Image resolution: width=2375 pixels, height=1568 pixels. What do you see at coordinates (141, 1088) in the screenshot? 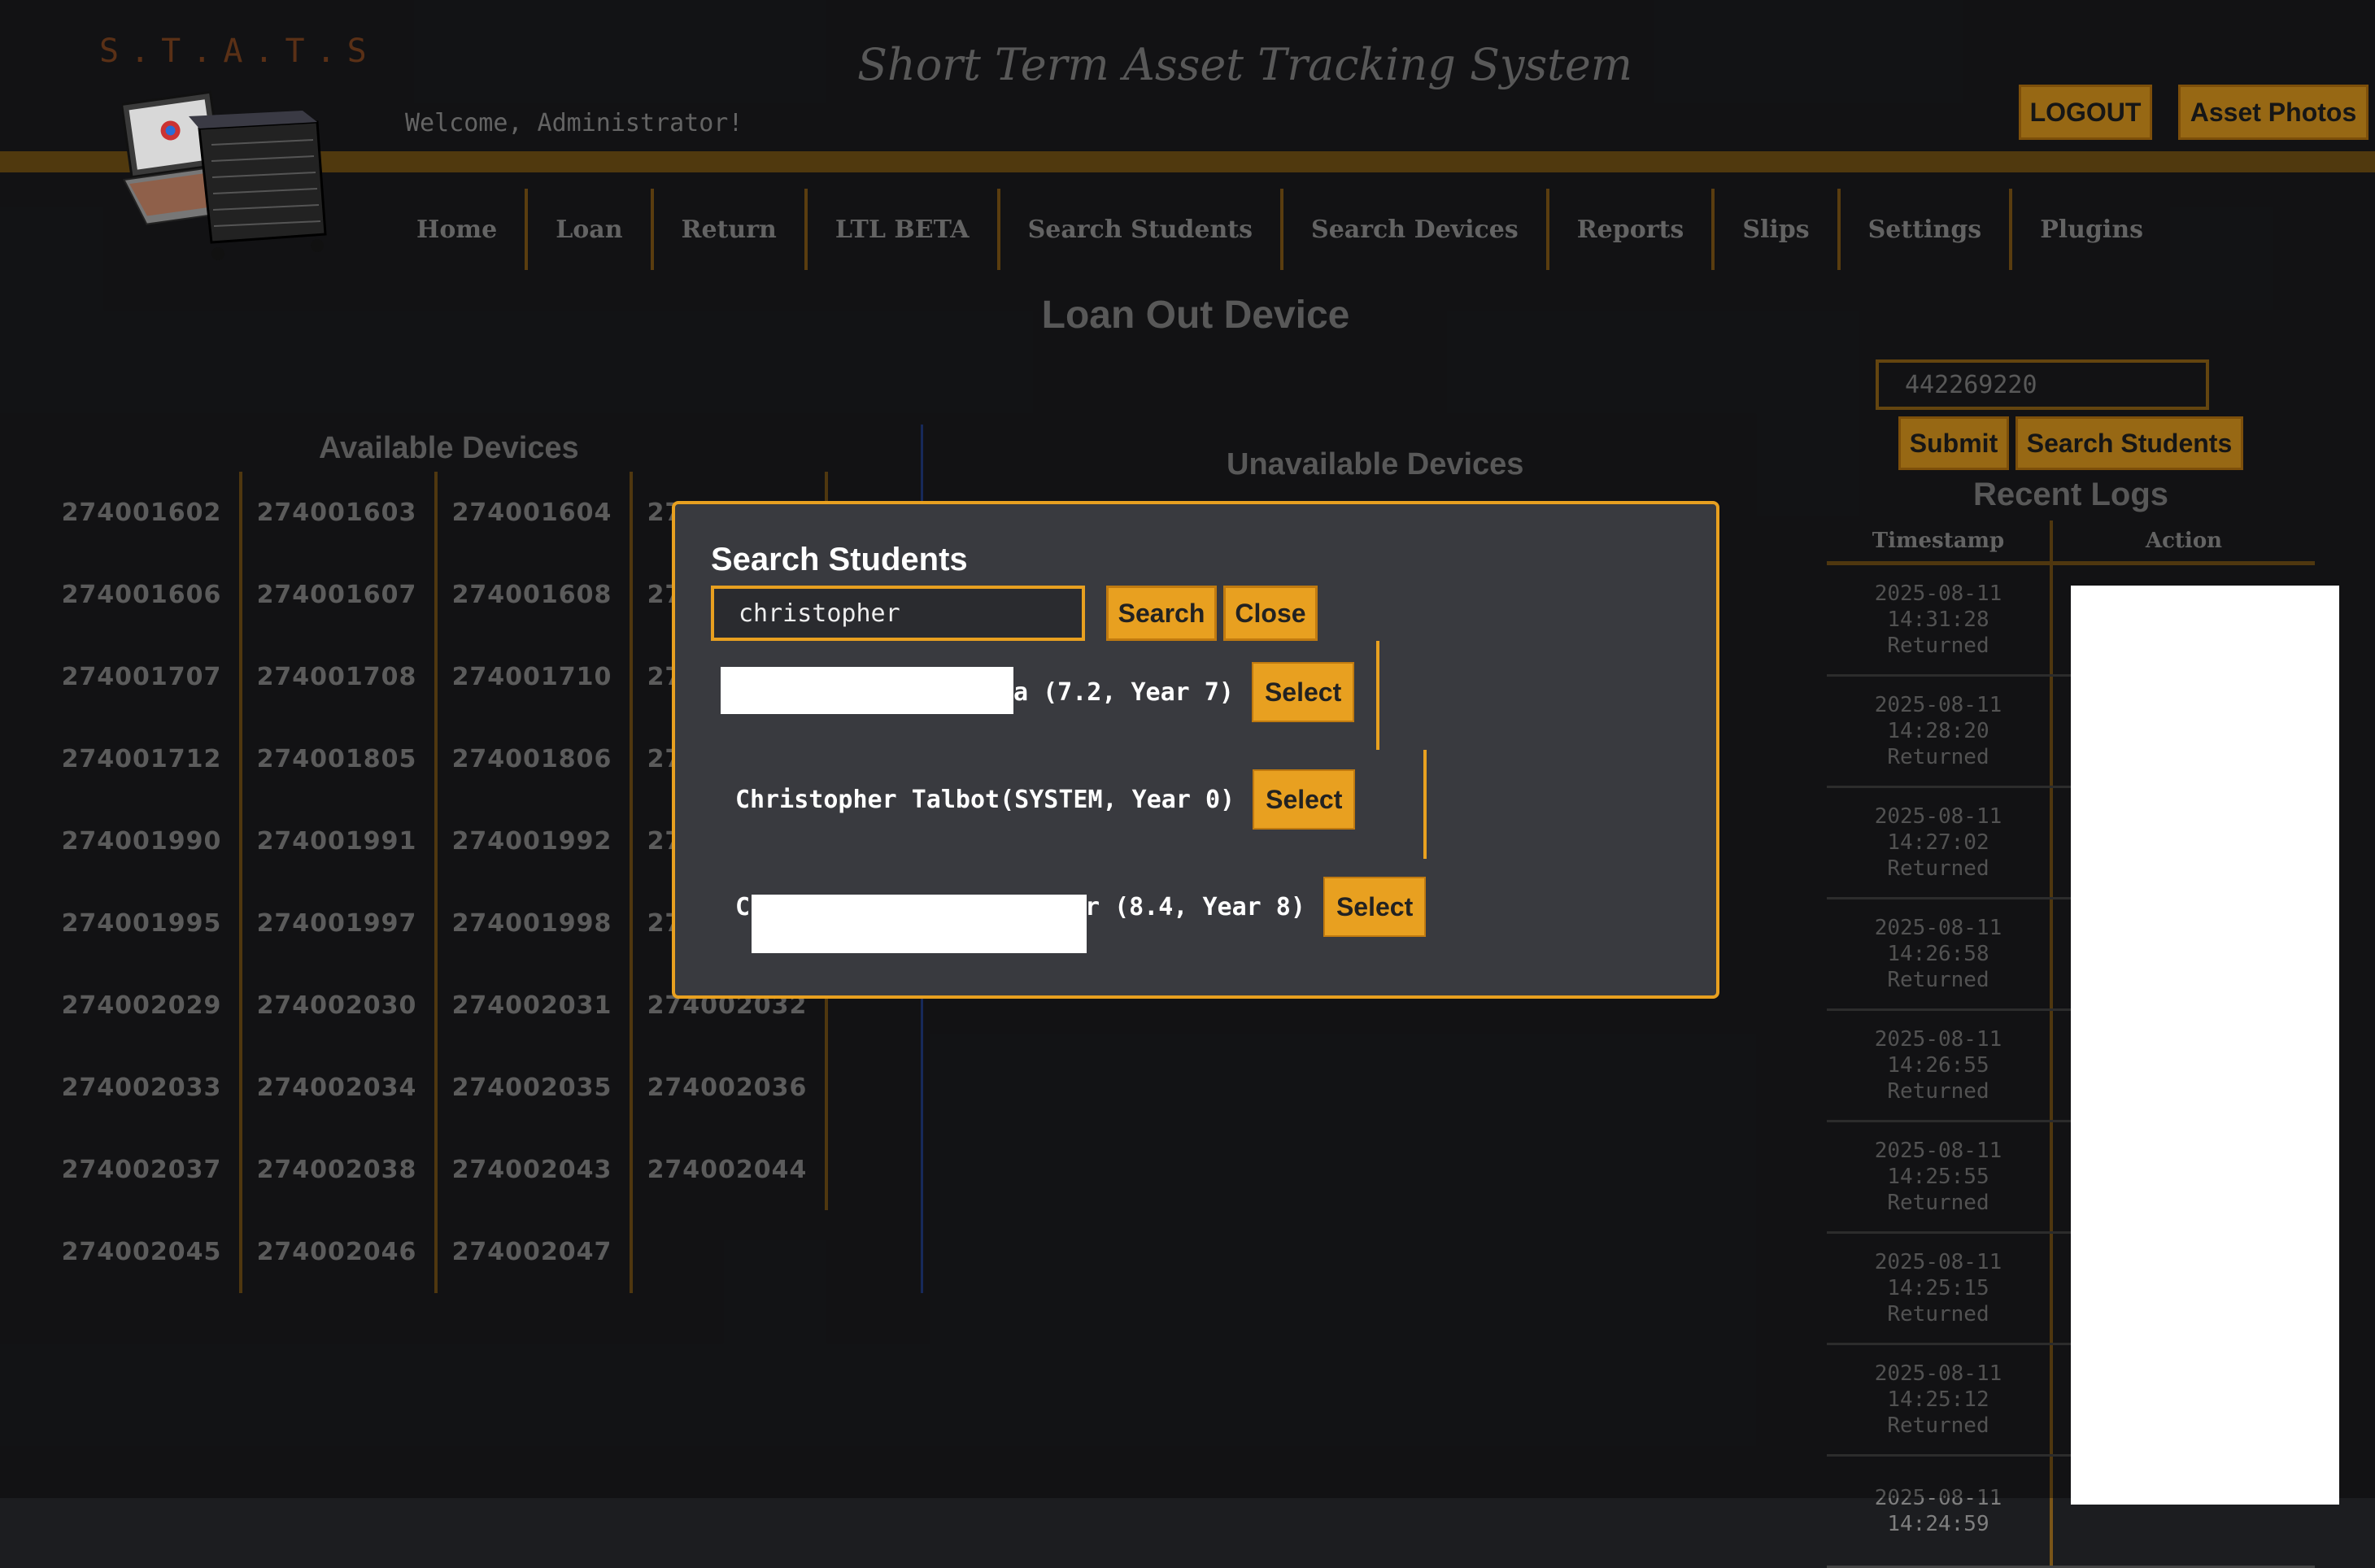
I see `device-item: 274002033` at bounding box center [141, 1088].